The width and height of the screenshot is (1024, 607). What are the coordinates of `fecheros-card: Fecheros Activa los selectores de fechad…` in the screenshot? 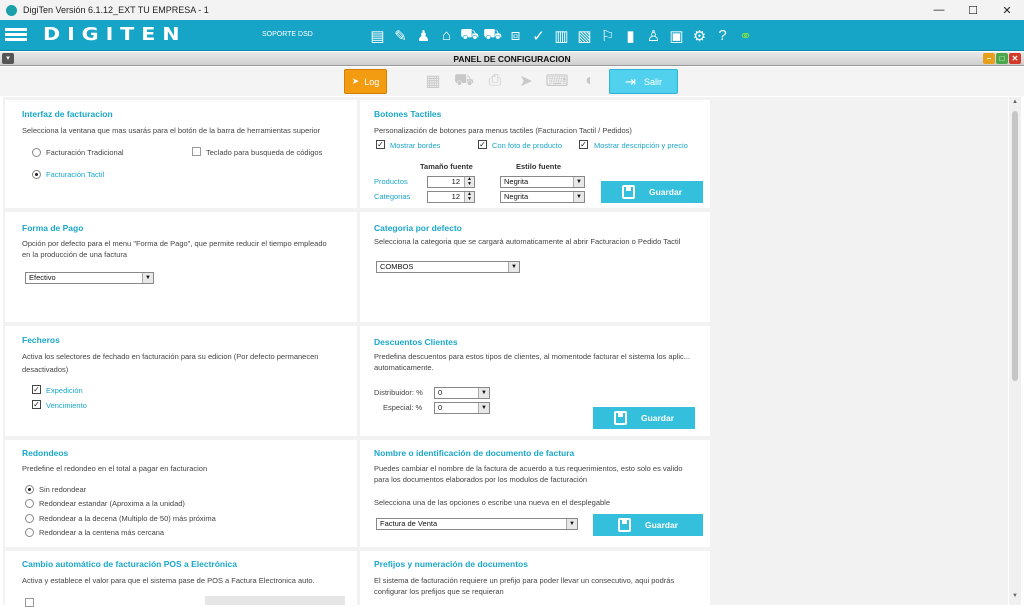 It's located at (181, 381).